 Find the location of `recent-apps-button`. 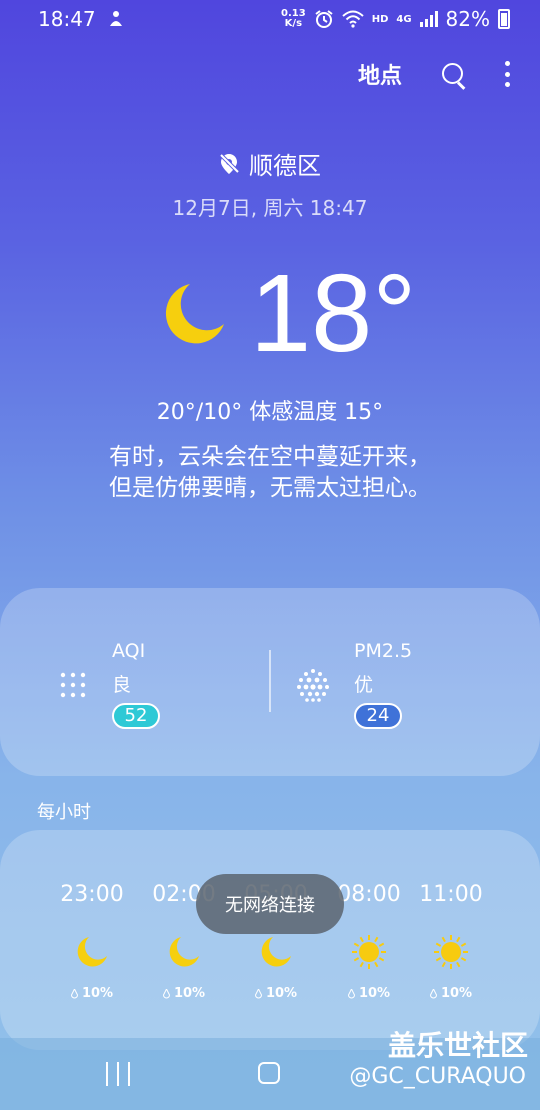

recent-apps-button is located at coordinates (118, 1074).